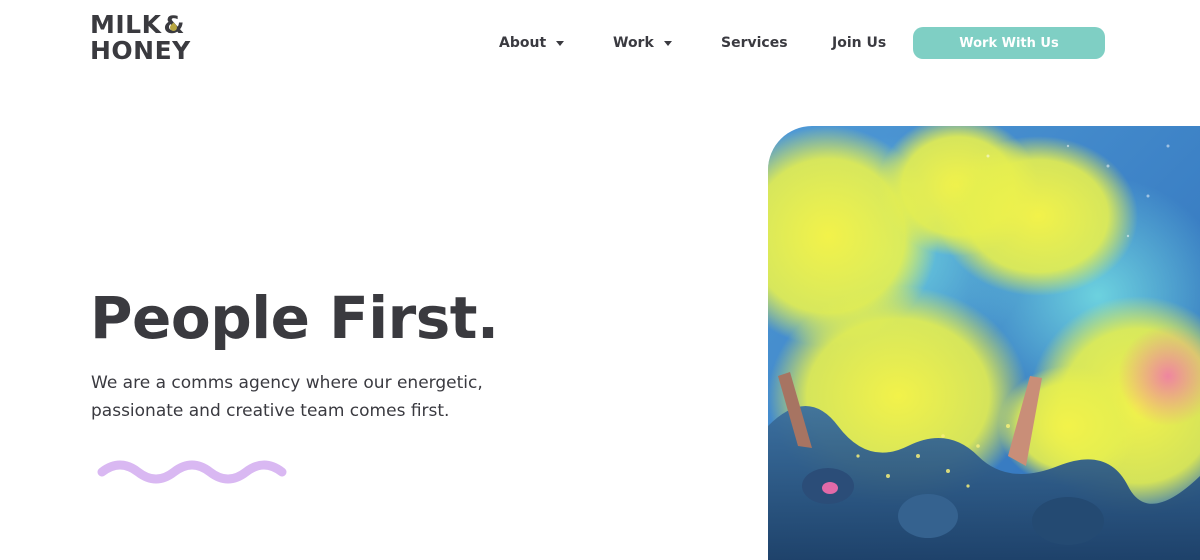 Image resolution: width=1200 pixels, height=560 pixels. What do you see at coordinates (173, 25) in the screenshot?
I see `logo-ampersand: &` at bounding box center [173, 25].